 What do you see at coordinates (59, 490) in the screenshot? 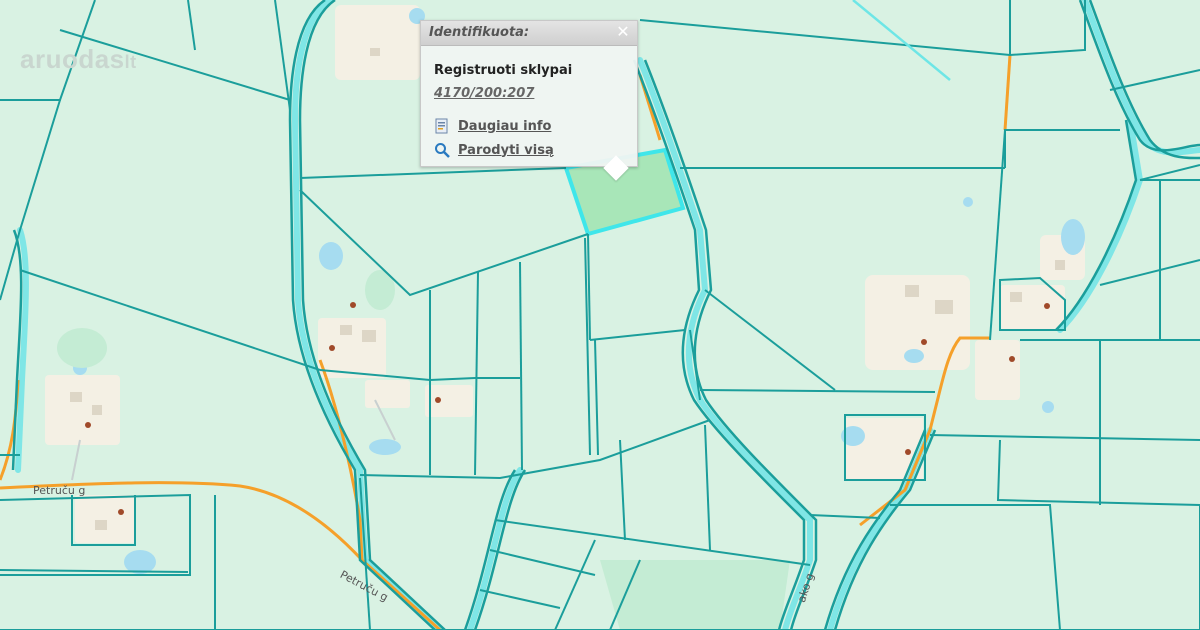
I see `street-label-petrucu-west: Petruču g` at bounding box center [59, 490].